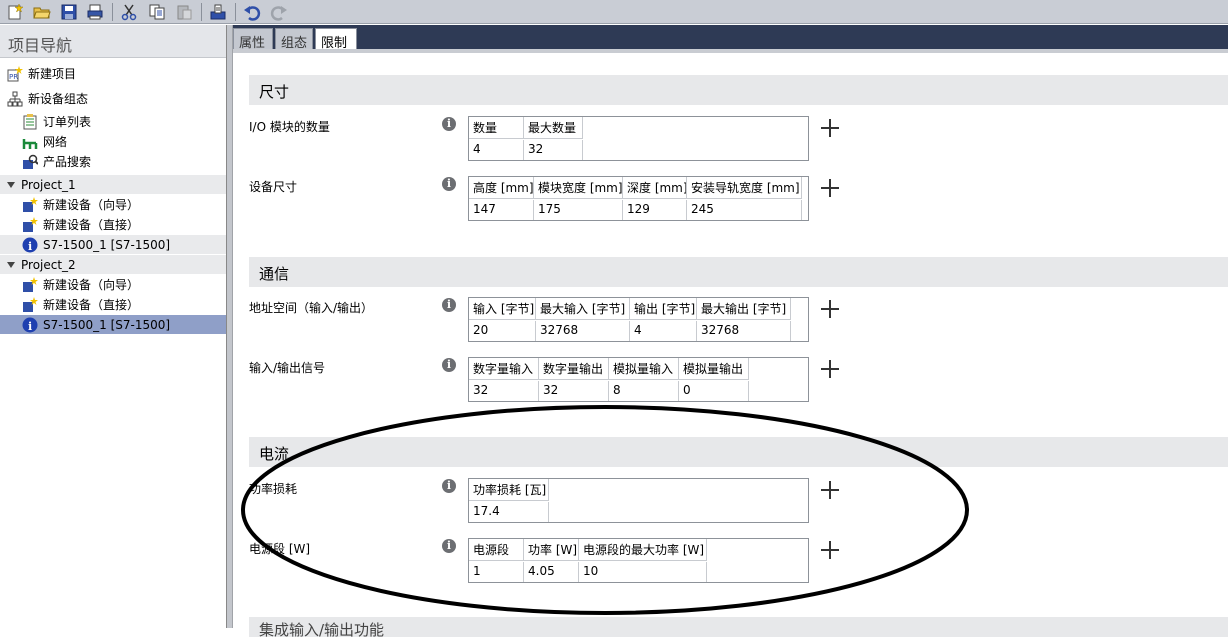  Describe the element at coordinates (644, 391) in the screenshot. I see `table-cell: 8` at that location.